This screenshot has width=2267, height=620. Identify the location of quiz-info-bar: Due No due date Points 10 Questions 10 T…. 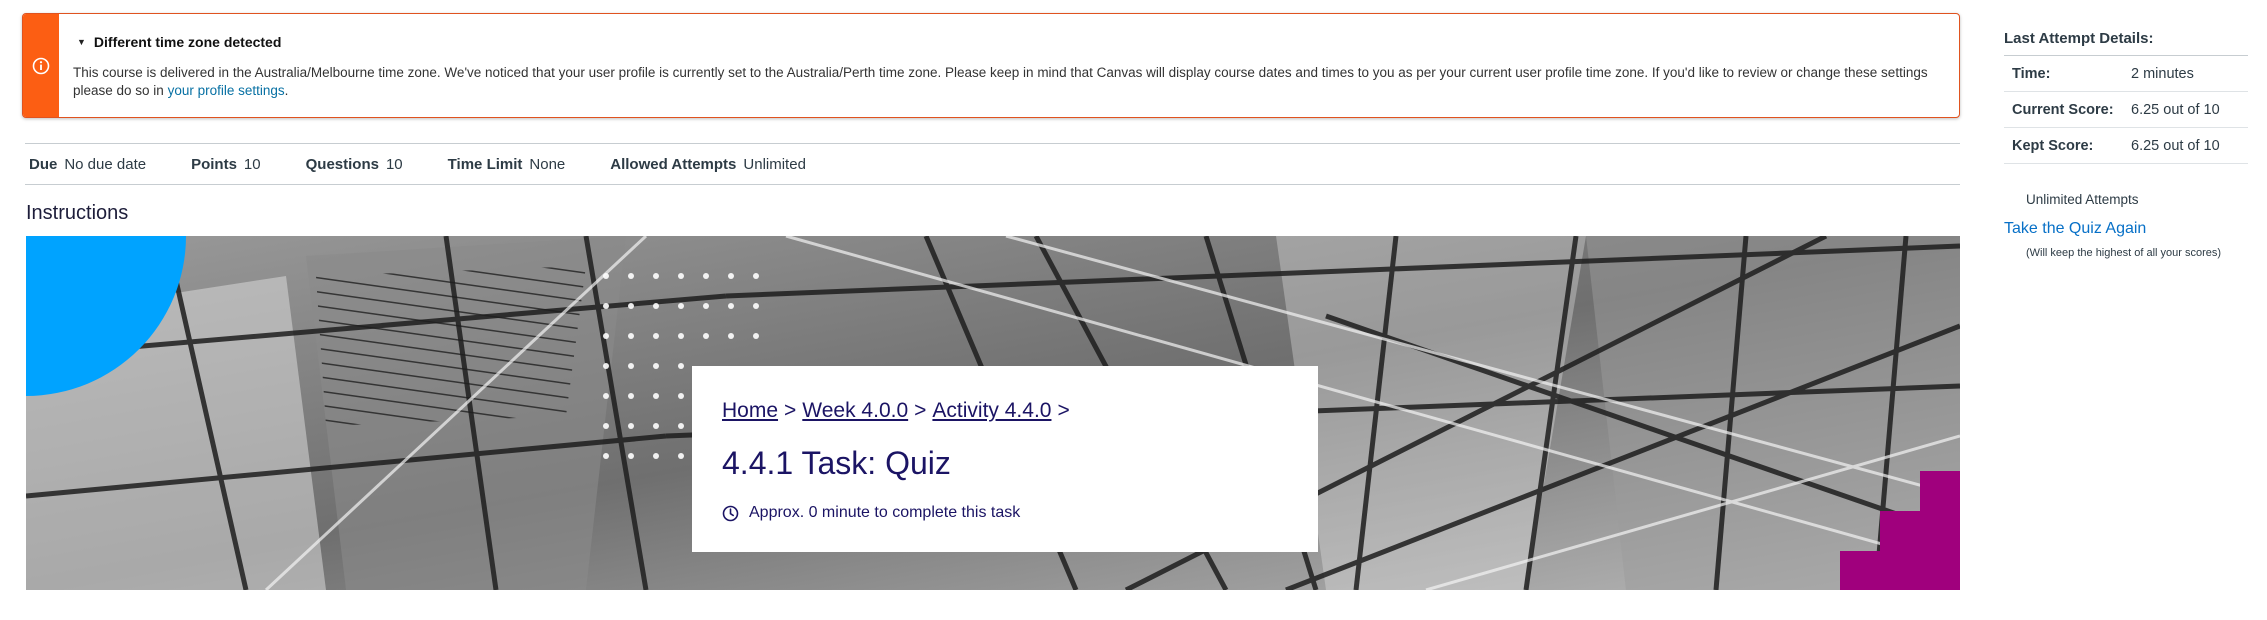
(992, 164).